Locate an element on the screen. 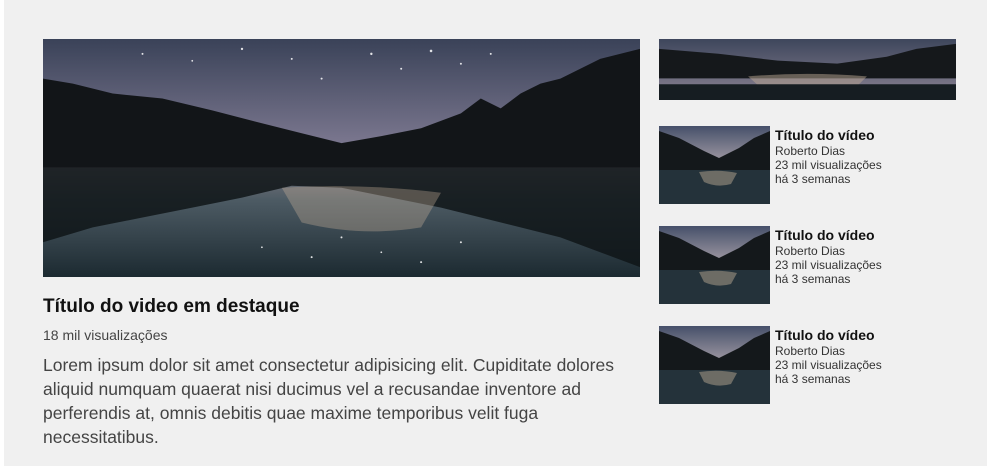 The width and height of the screenshot is (991, 466). banner-thumbnail is located at coordinates (807, 69).